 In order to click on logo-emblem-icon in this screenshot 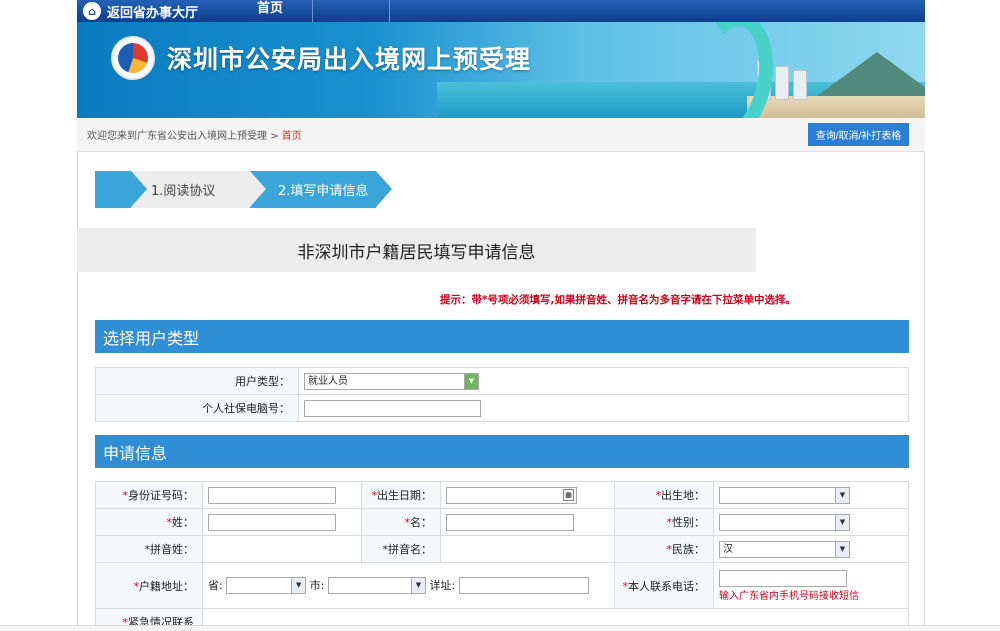, I will do `click(133, 58)`.